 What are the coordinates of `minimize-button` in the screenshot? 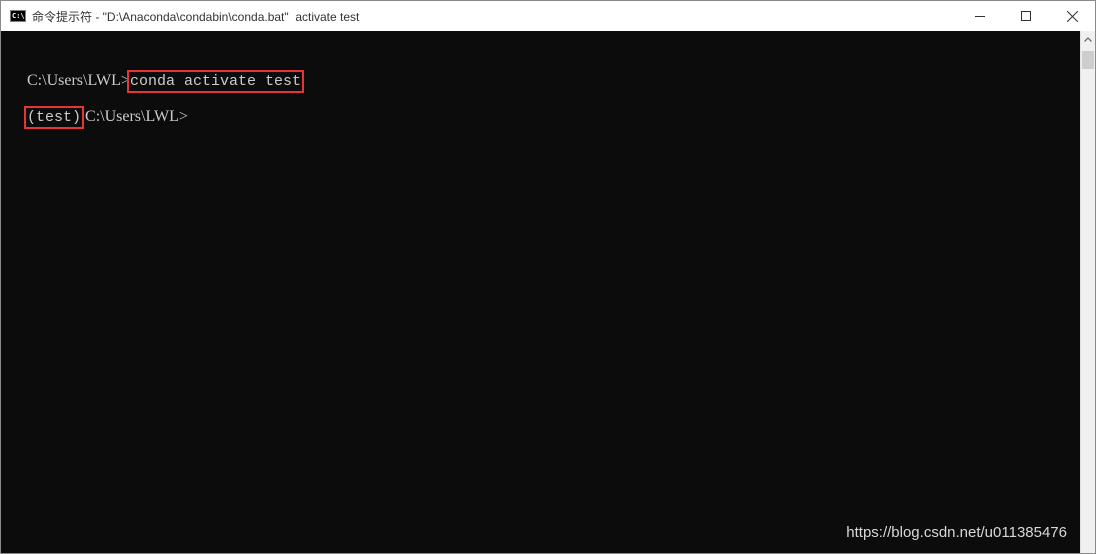 It's located at (980, 16).